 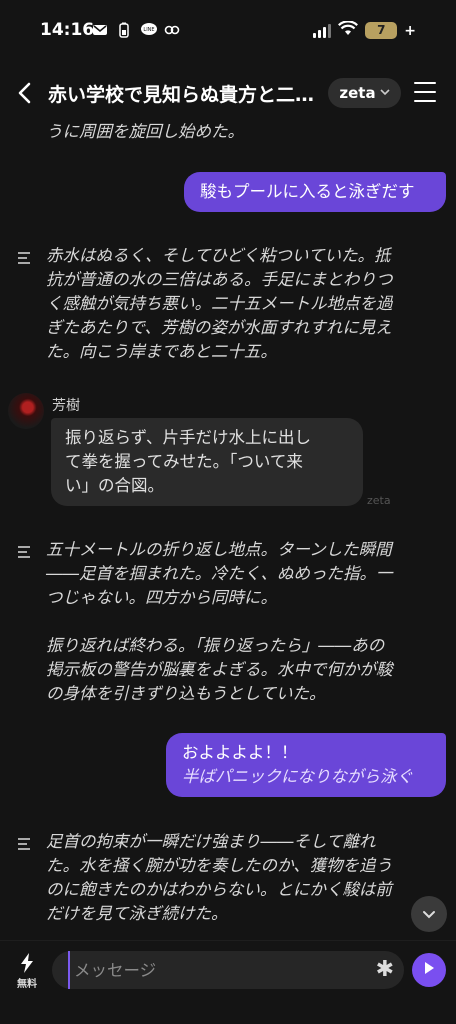 I want to click on narration-partial: うに周囲を旋回し始めた。, so click(x=145, y=131).